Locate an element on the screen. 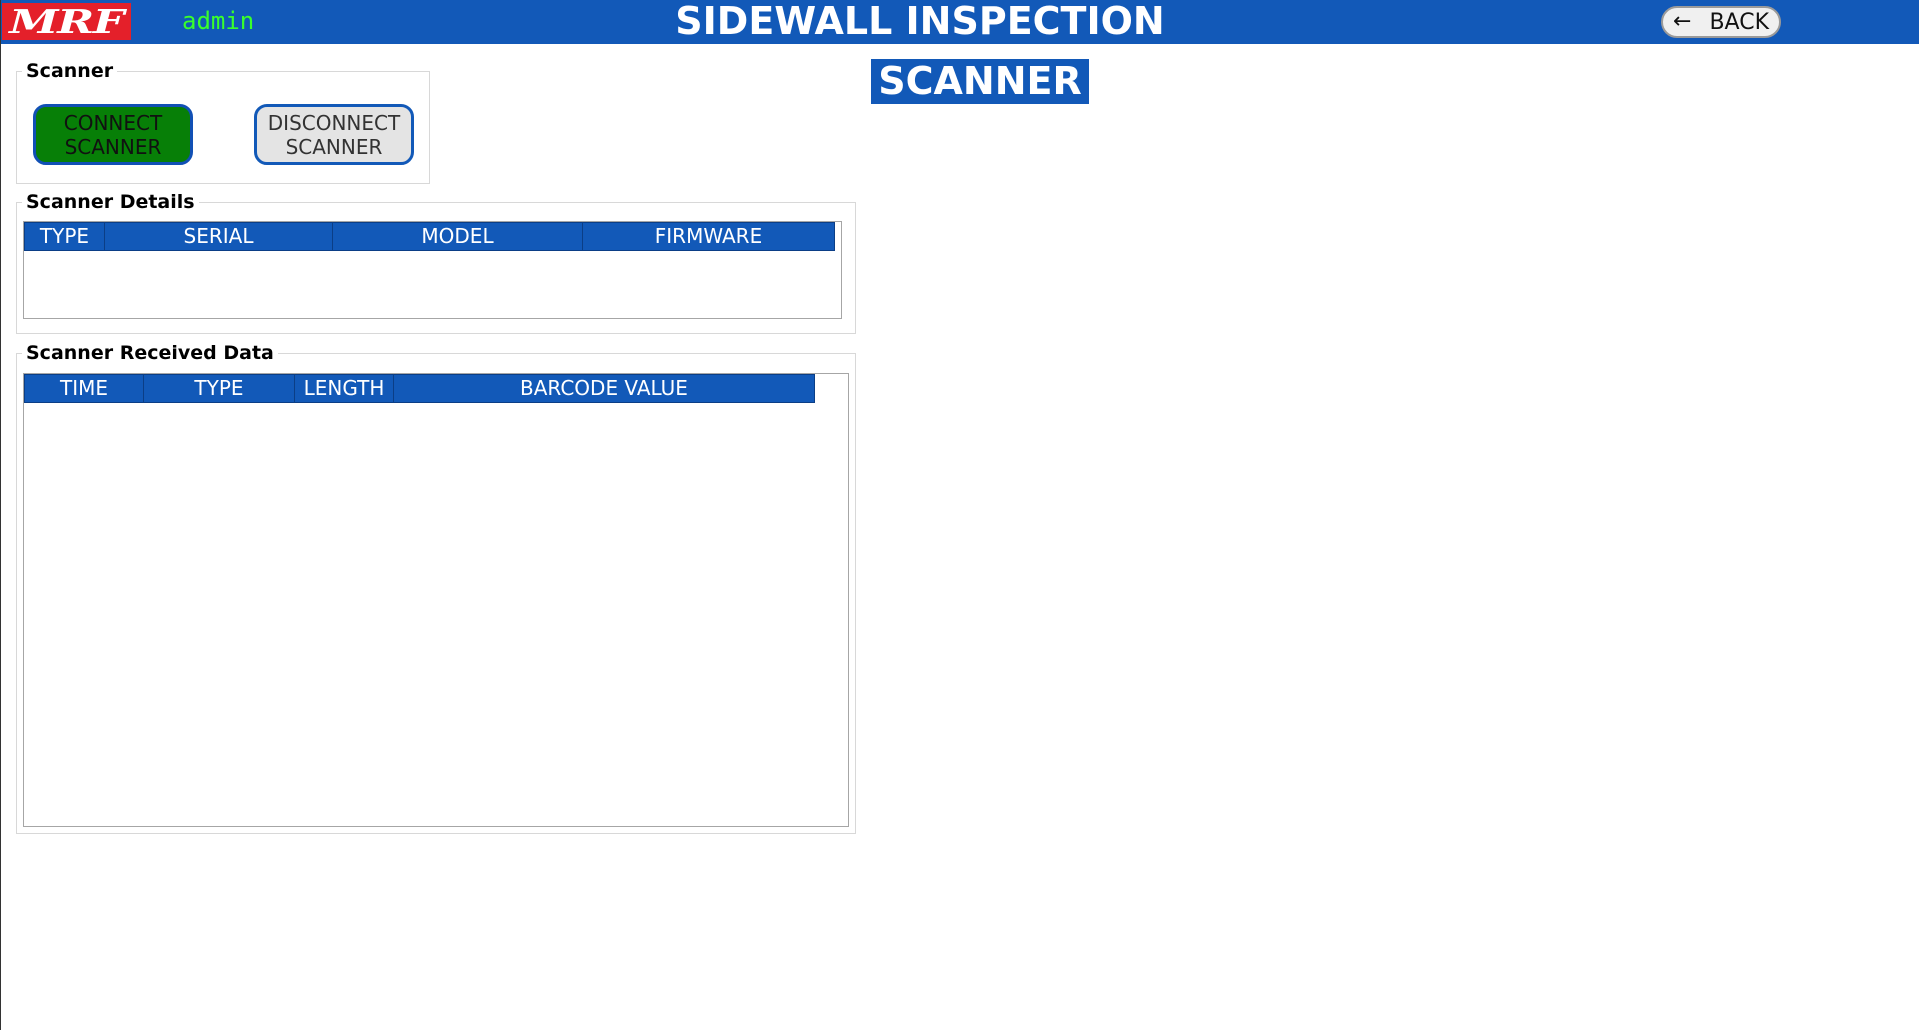 This screenshot has height=1030, width=1919. scanner-received-data-legend: Scanner Received Data is located at coordinates (150, 353).